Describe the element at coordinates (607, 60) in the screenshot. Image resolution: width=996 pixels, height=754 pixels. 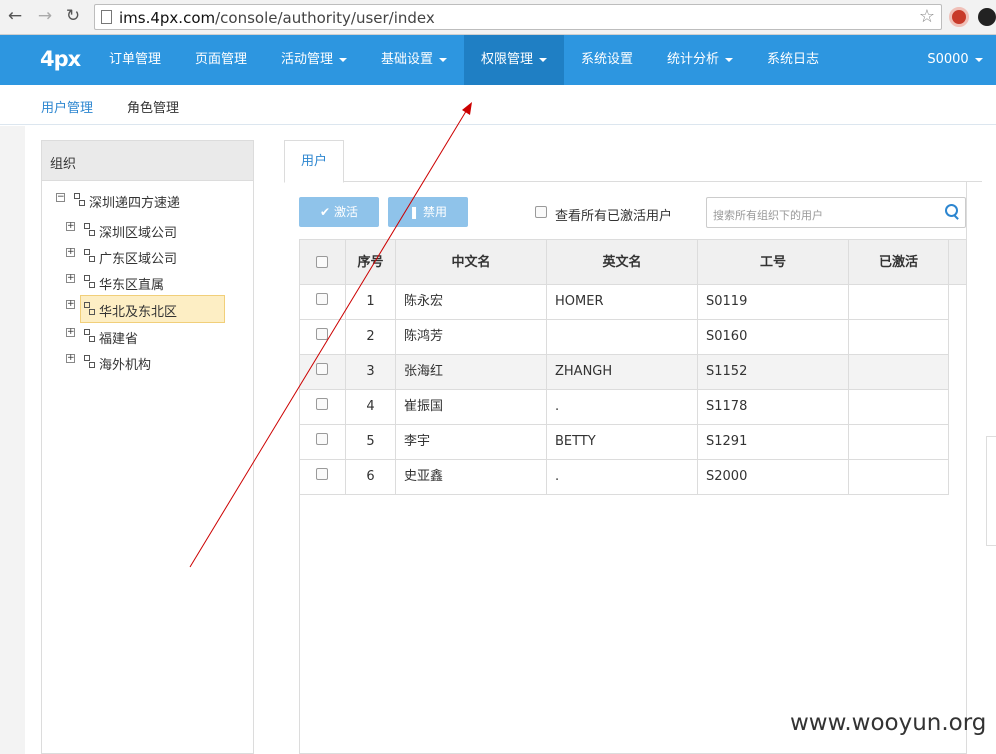
I see `nav-item-system-settings: 系统设置` at that location.